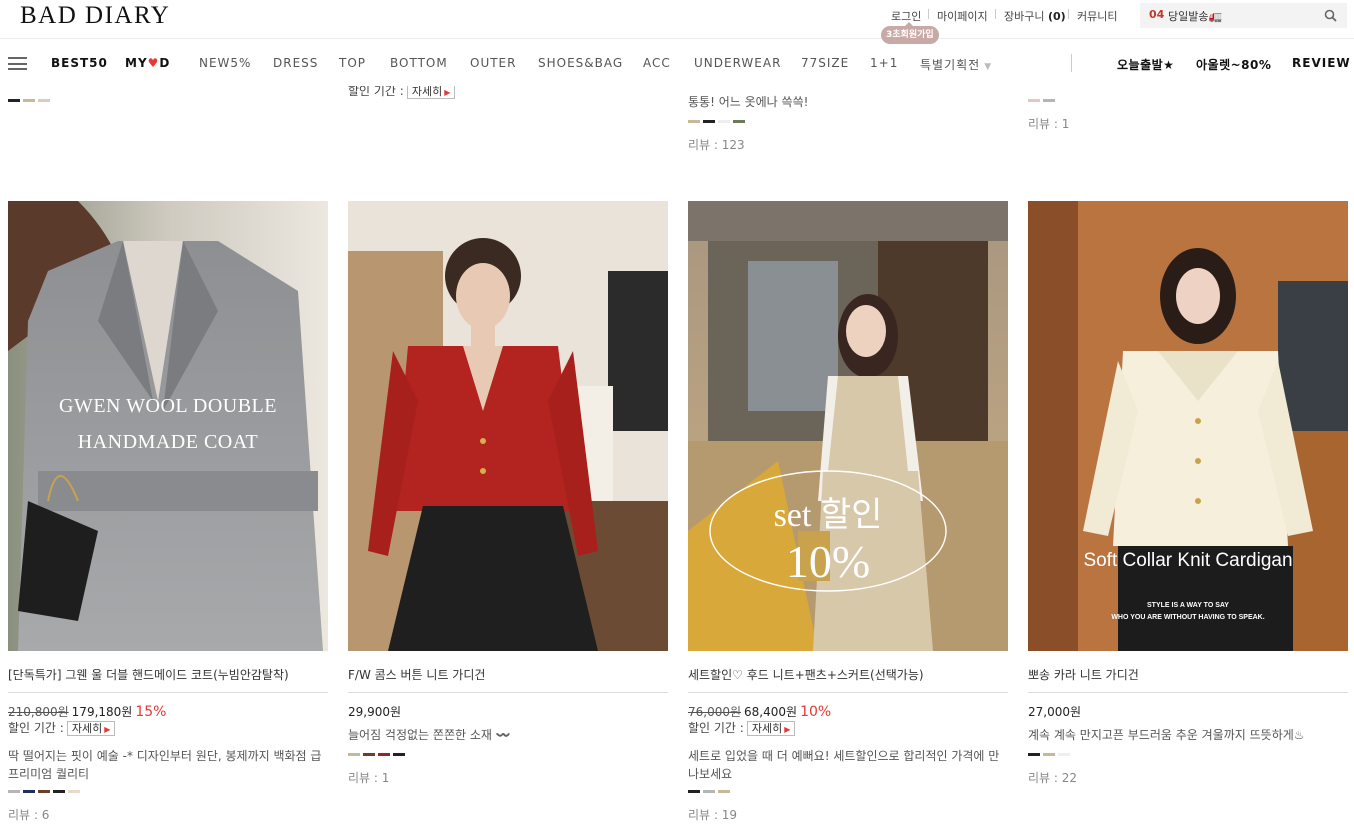  What do you see at coordinates (1233, 64) in the screenshot?
I see `nav-outlet: 아울렛~80%` at bounding box center [1233, 64].